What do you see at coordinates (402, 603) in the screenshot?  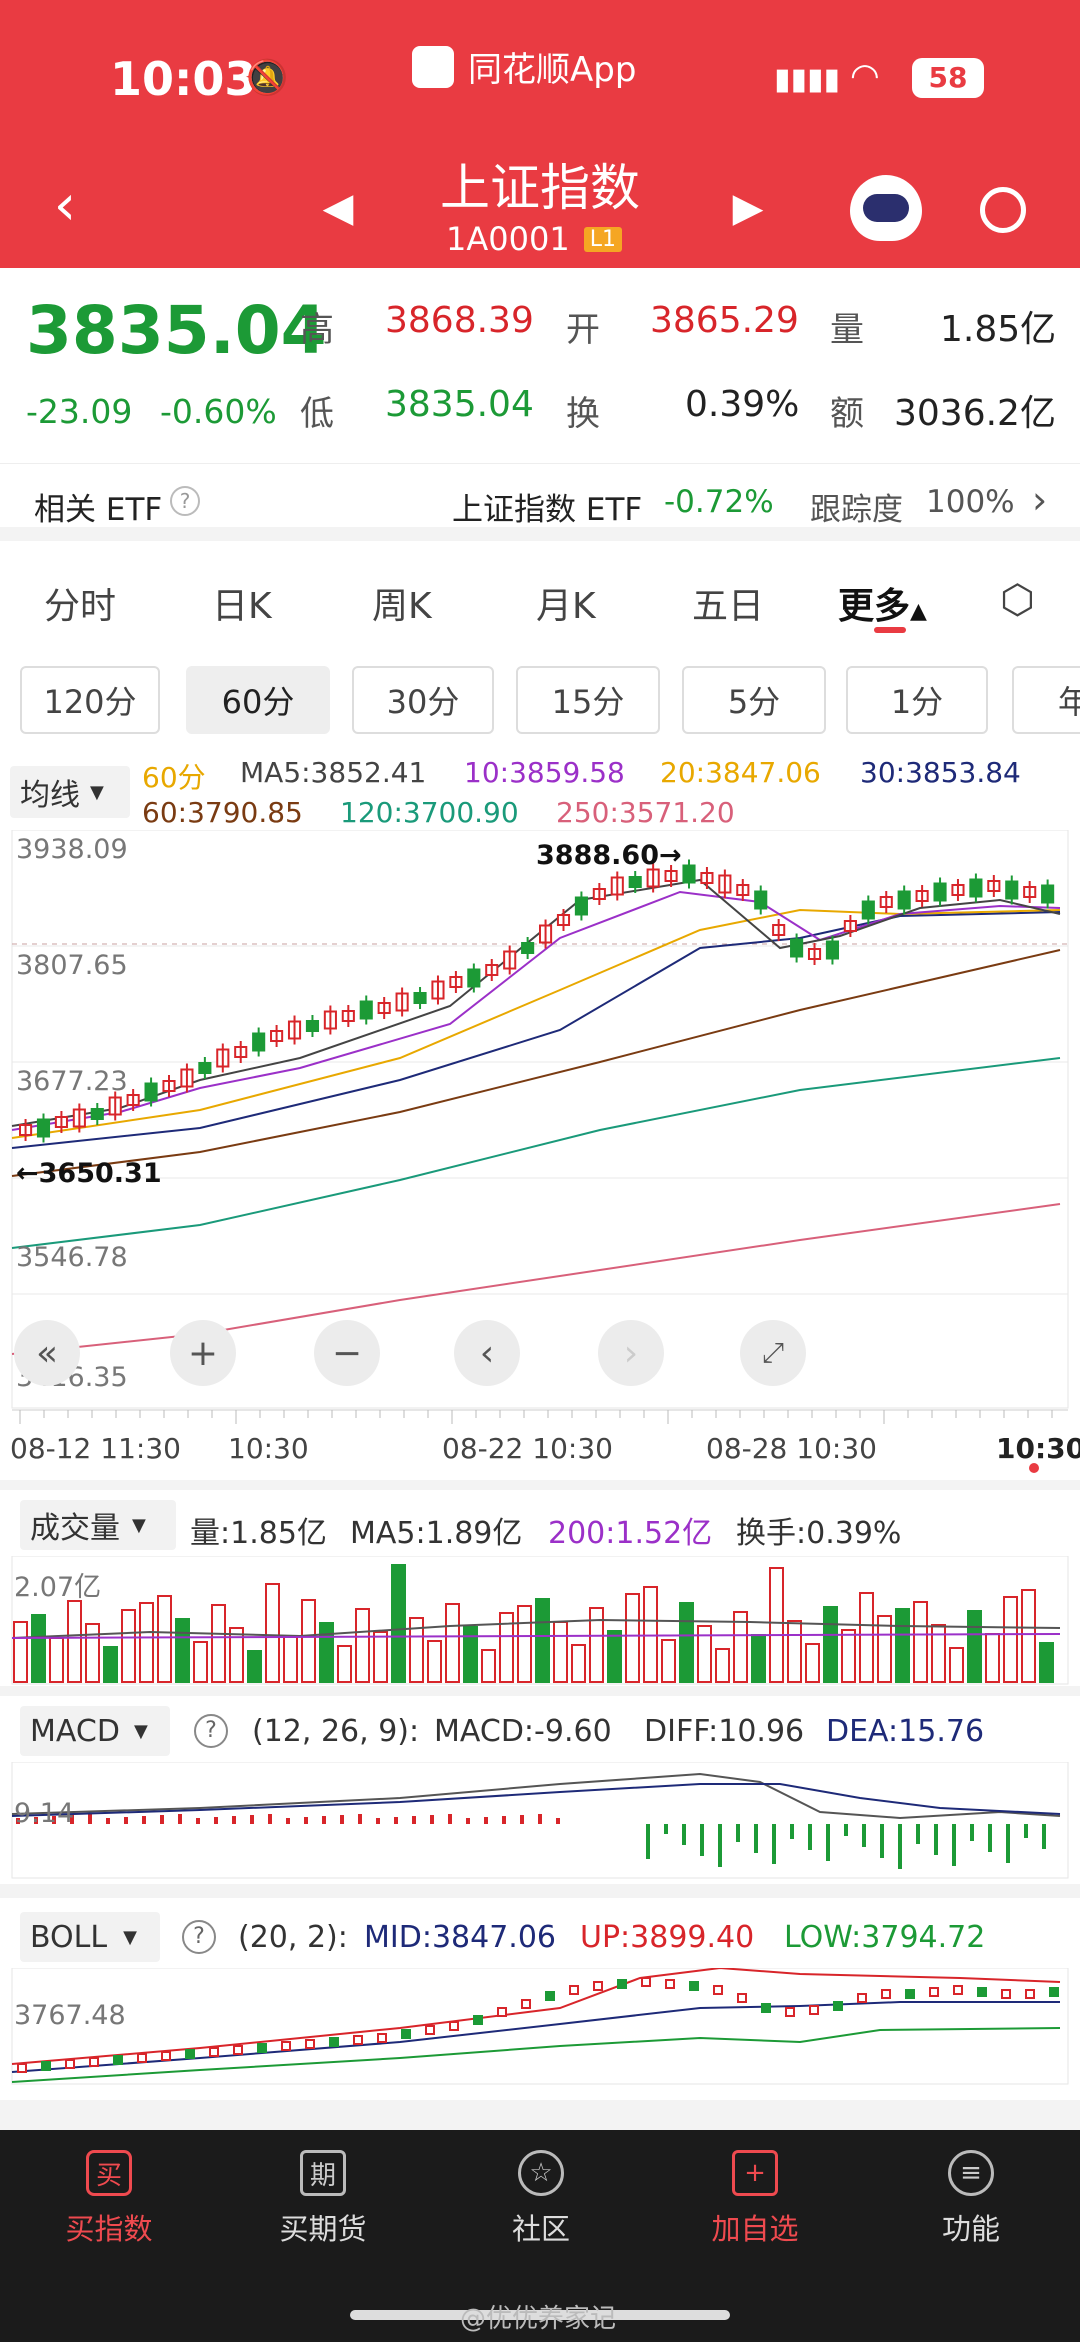 I see `tab-weekly-k: 周K` at bounding box center [402, 603].